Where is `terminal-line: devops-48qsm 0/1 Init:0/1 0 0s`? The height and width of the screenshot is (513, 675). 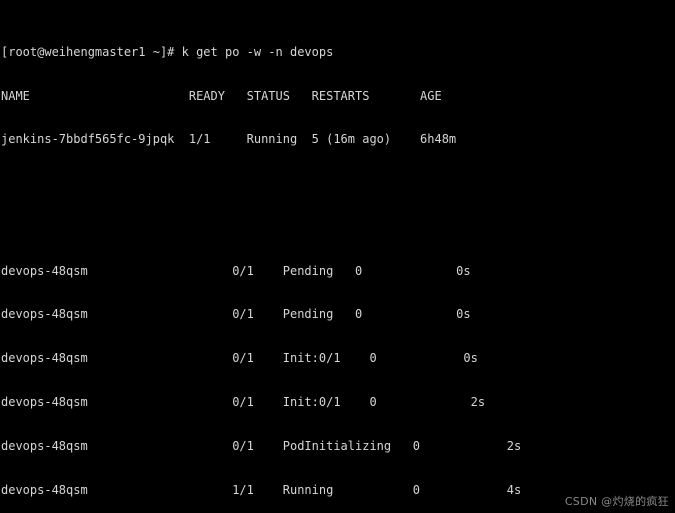 terminal-line: devops-48qsm 0/1 Init:0/1 0 0s is located at coordinates (239, 358).